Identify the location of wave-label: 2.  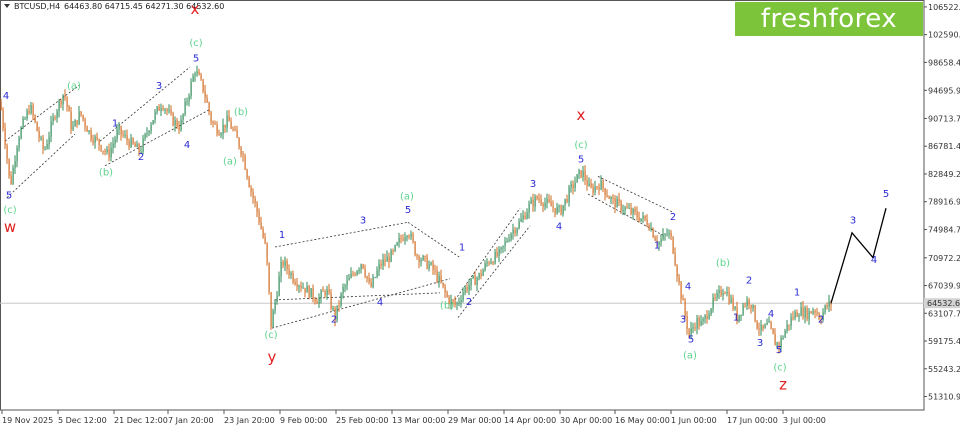
(749, 281).